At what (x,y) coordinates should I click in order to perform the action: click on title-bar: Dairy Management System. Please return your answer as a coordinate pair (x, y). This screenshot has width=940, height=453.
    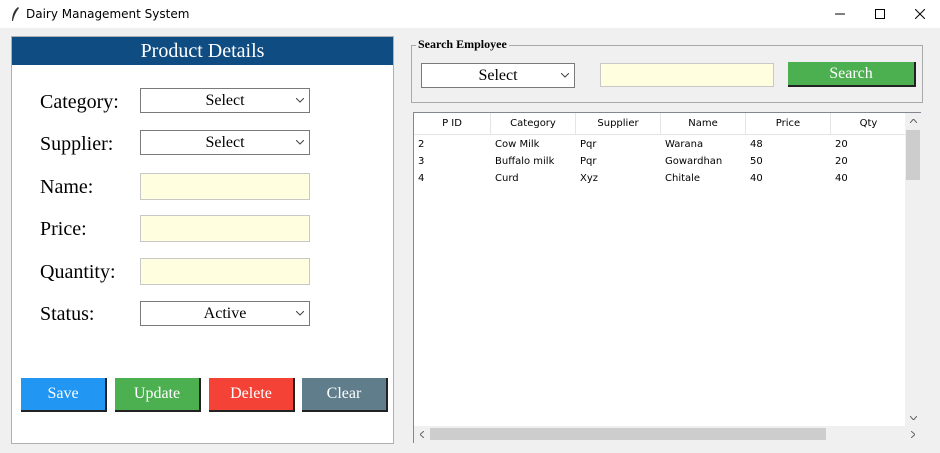
    Looking at the image, I should click on (470, 14).